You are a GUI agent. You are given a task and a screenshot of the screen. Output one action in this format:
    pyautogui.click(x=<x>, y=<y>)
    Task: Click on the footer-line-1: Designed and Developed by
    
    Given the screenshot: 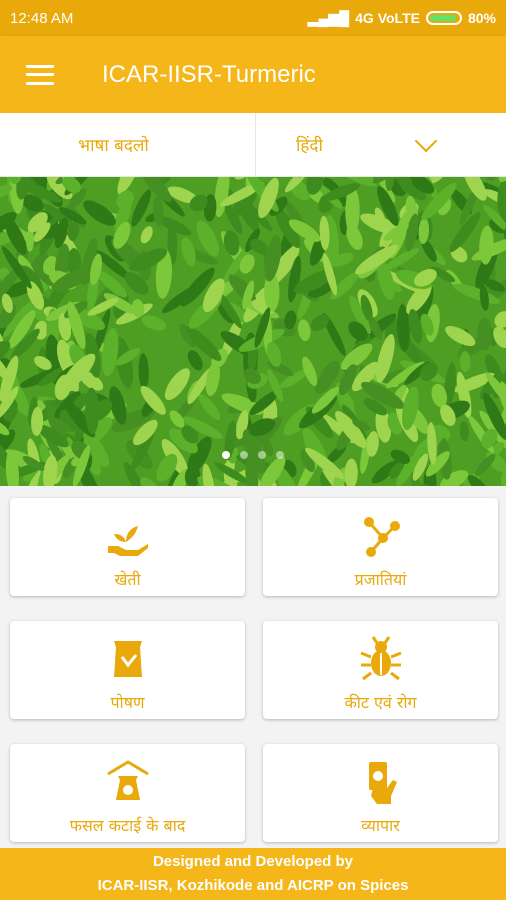 What is the action you would take?
    pyautogui.click(x=253, y=861)
    